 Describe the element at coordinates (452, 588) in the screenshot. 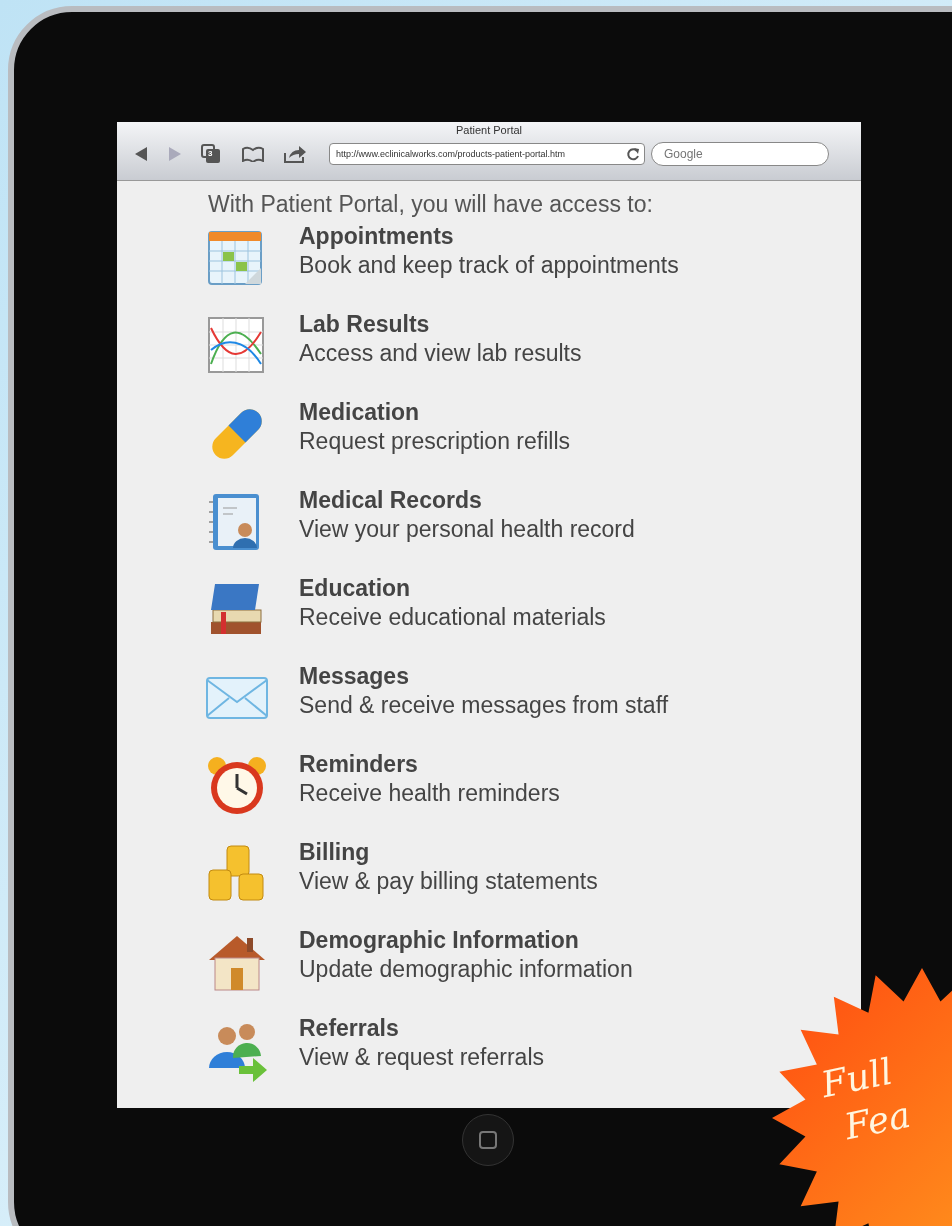

I see `feature-title: Education` at that location.